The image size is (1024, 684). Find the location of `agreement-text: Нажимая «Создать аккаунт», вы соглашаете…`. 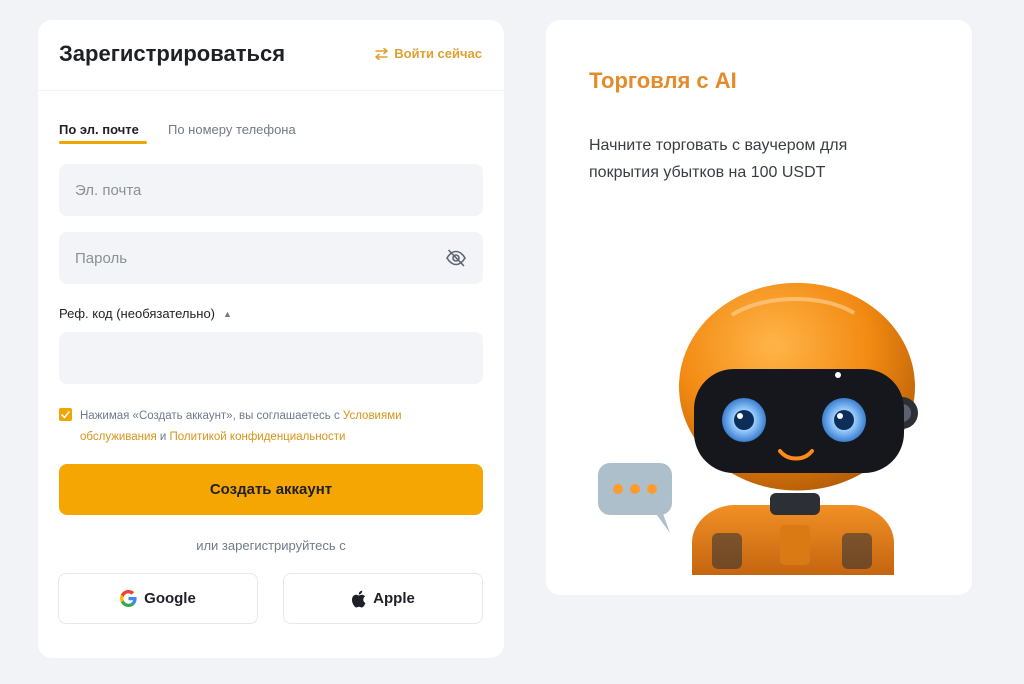

agreement-text: Нажимая «Создать аккаунт», вы соглашаете… is located at coordinates (270, 427).